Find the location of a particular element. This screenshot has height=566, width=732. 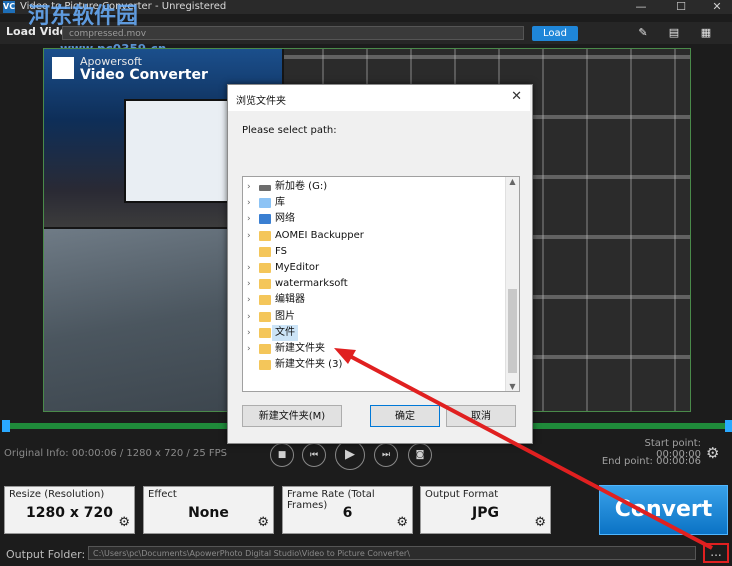

effect-caption: Effect is located at coordinates (162, 494).